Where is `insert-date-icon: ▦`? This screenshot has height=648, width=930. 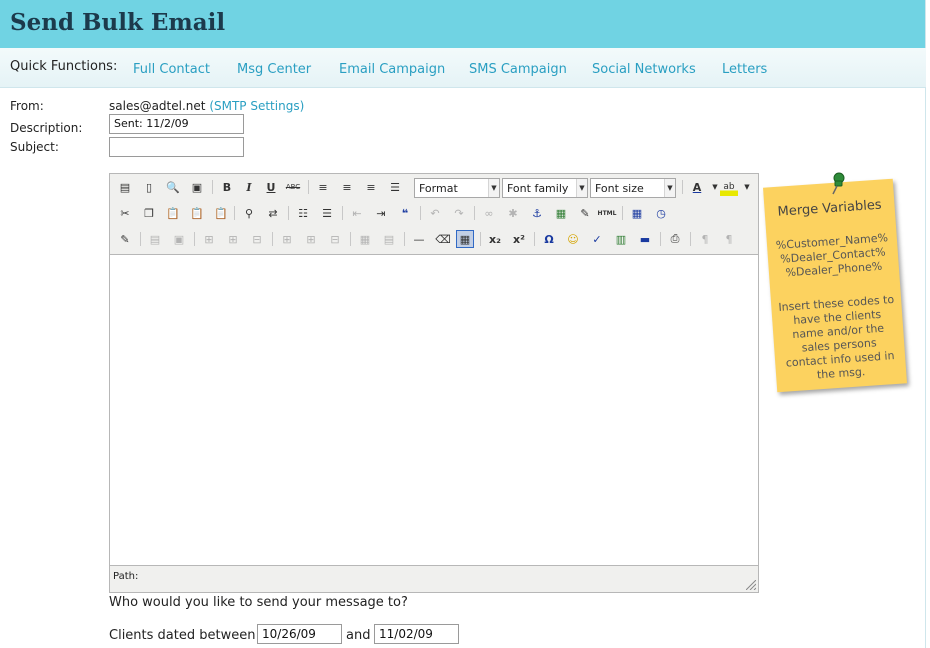
insert-date-icon: ▦ is located at coordinates (637, 213).